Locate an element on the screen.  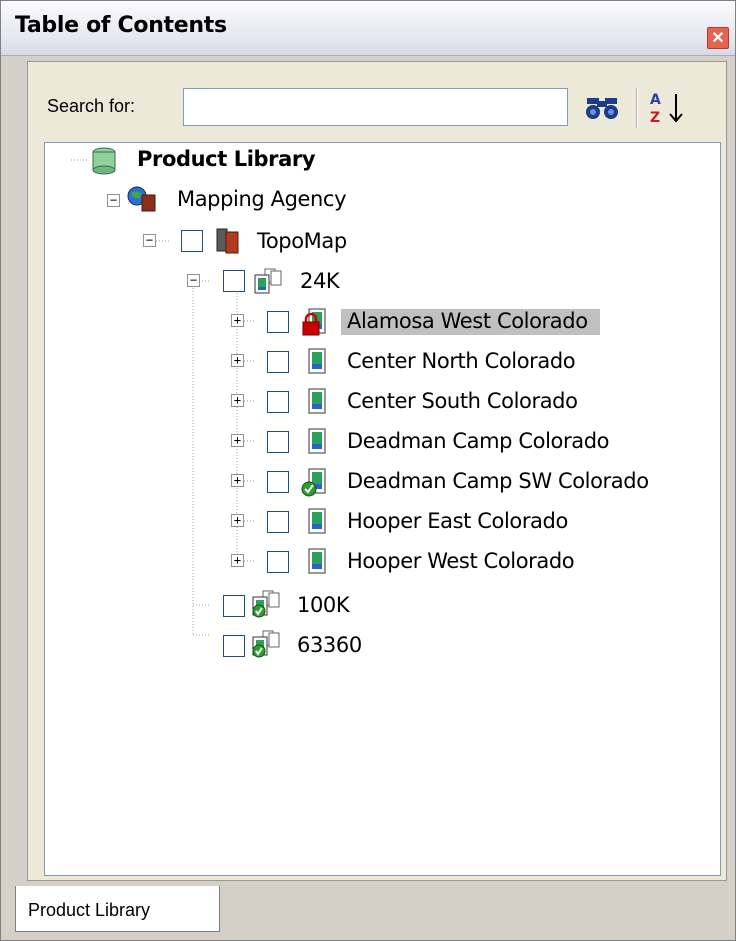
checkbox-product is located at coordinates (192, 241).